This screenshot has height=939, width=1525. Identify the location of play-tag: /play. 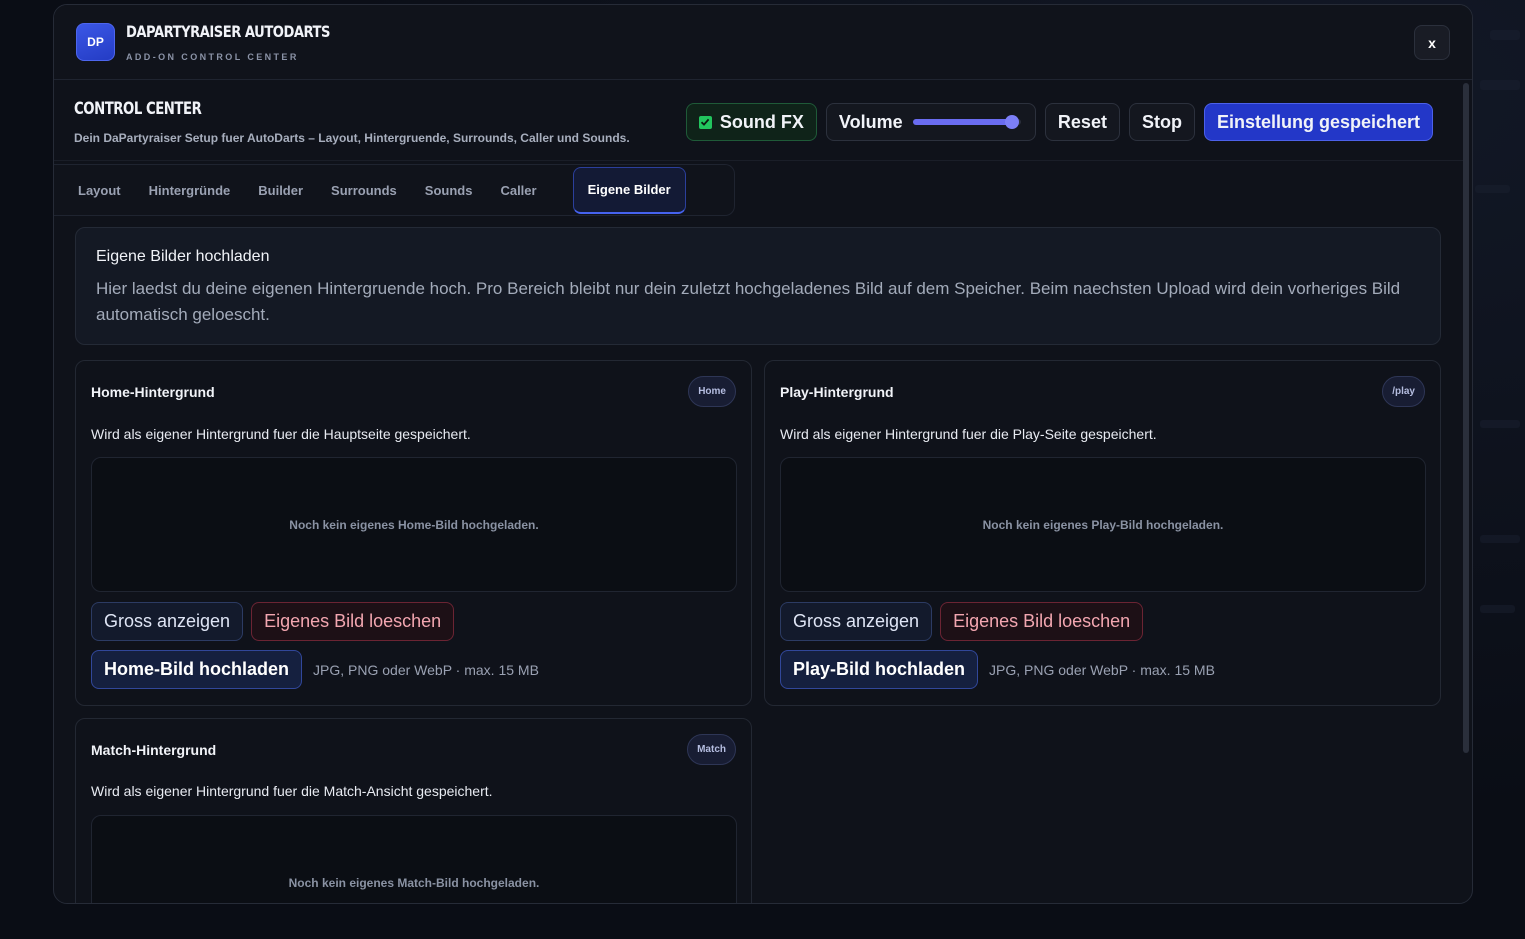
(1403, 391).